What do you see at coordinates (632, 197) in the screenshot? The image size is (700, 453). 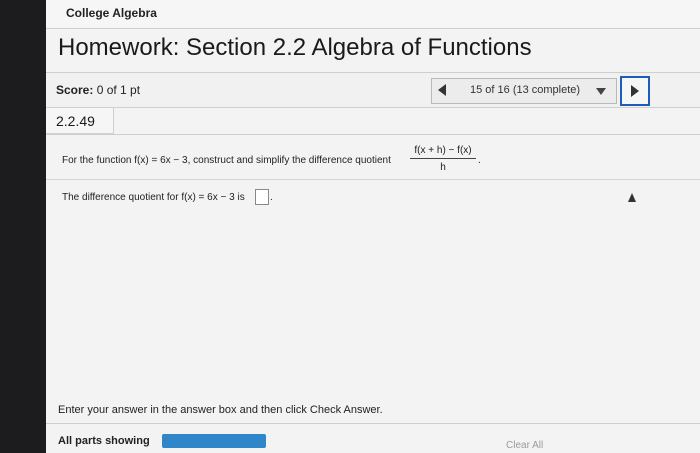 I see `mouse-cursor-icon` at bounding box center [632, 197].